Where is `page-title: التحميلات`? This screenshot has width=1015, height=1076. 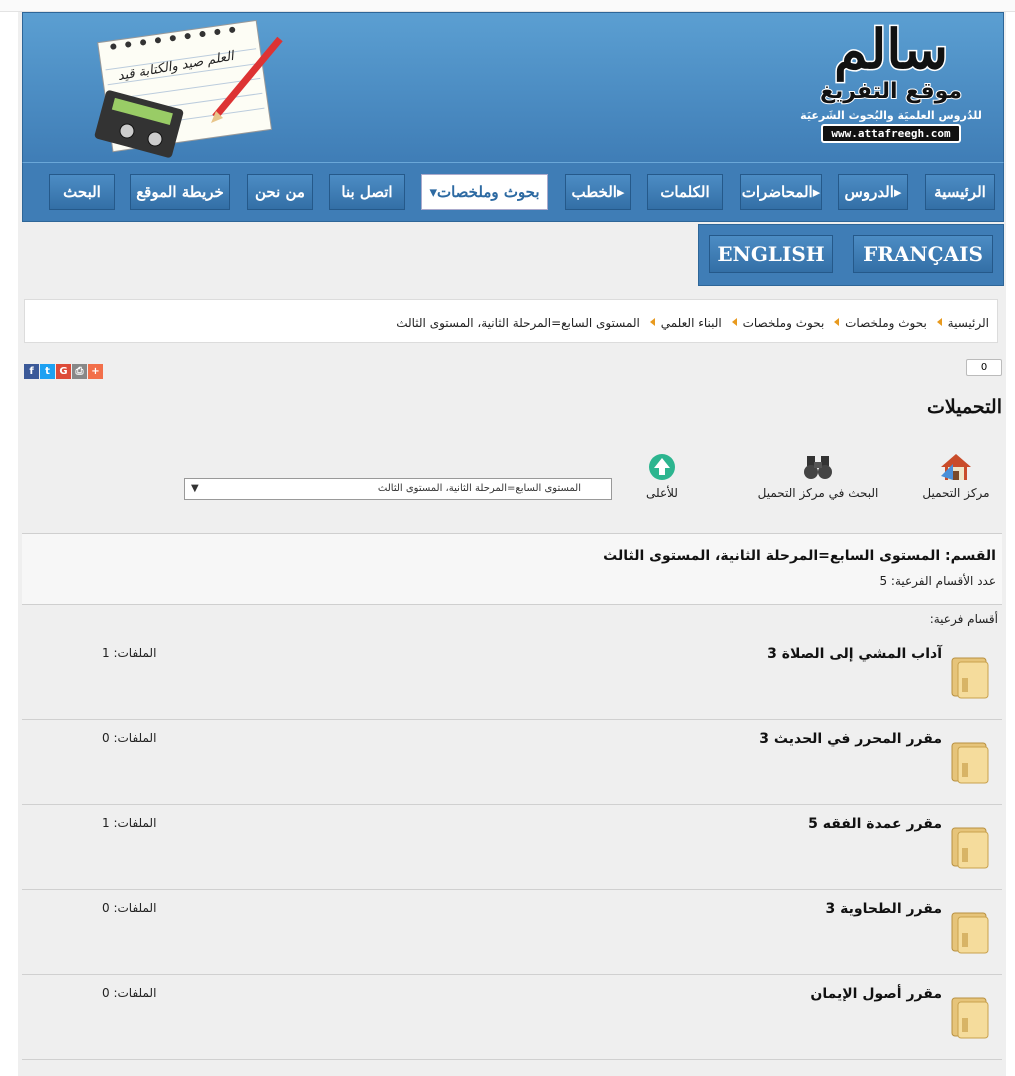
page-title: التحميلات is located at coordinates (964, 407).